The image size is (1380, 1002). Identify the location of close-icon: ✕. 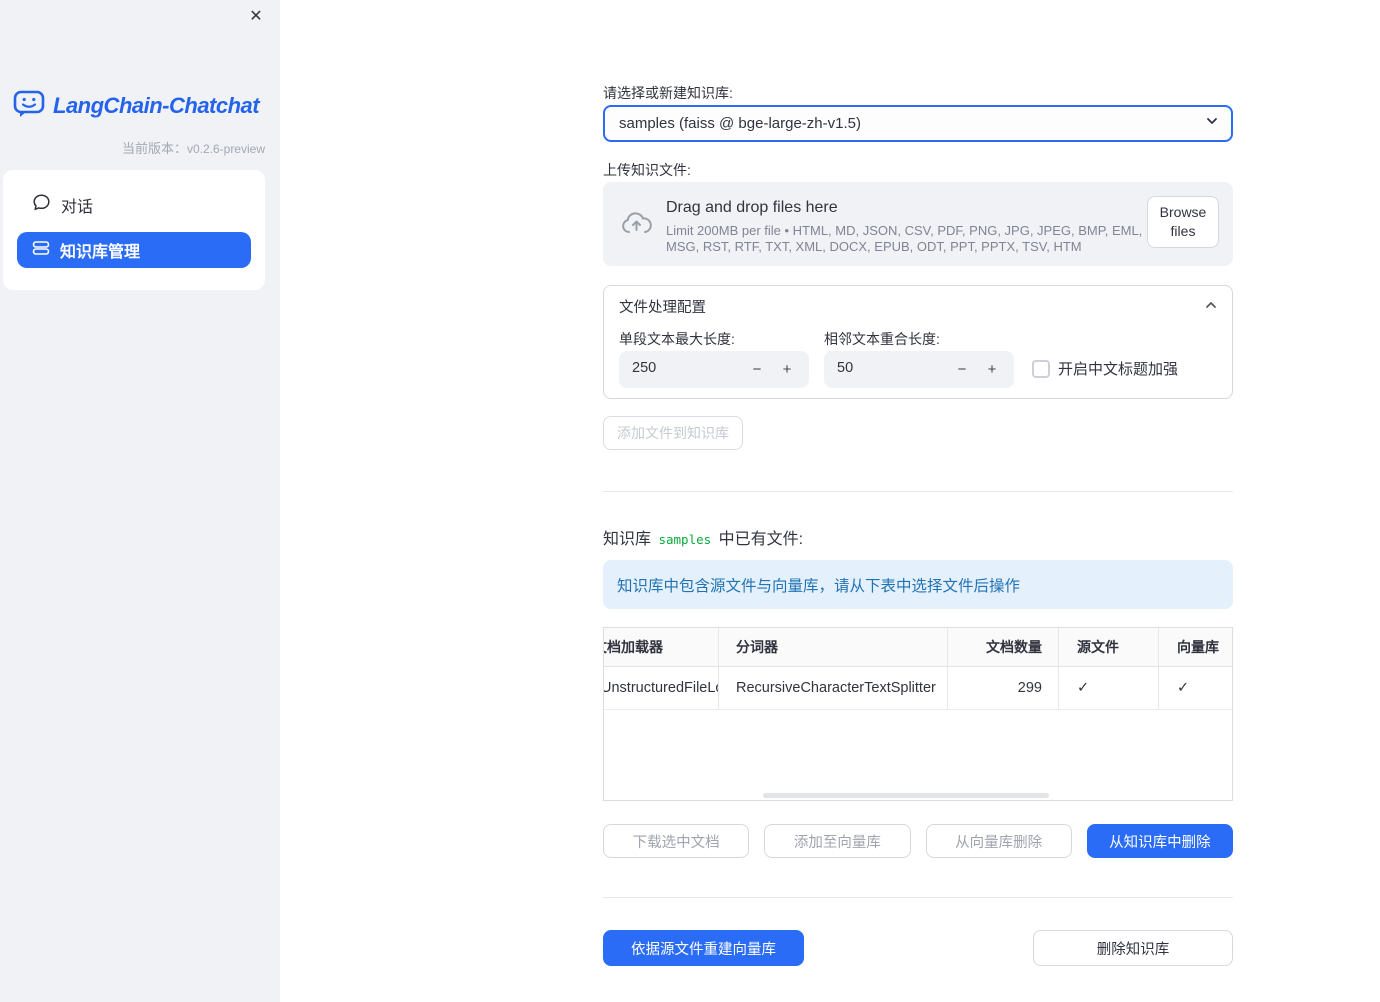
(256, 16).